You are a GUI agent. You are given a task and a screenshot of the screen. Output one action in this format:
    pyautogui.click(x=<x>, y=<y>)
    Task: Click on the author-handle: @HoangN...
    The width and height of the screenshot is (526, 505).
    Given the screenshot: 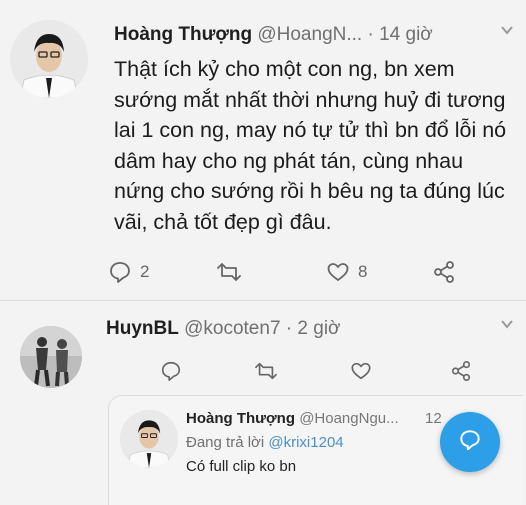 What is the action you would take?
    pyautogui.click(x=309, y=34)
    